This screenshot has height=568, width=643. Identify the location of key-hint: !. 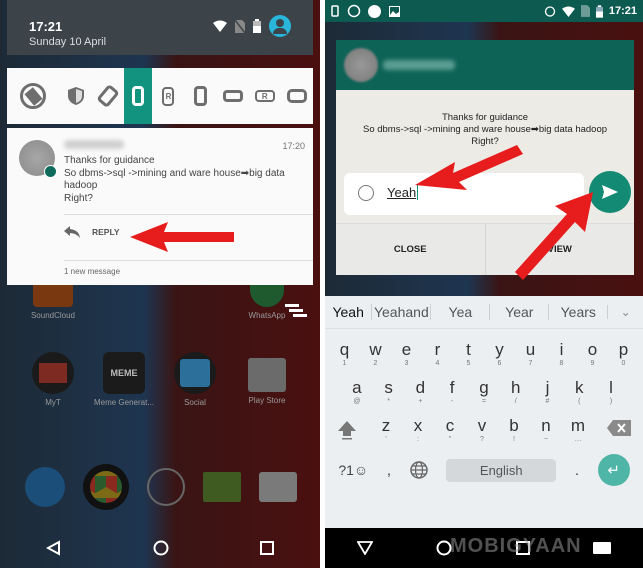
(514, 439).